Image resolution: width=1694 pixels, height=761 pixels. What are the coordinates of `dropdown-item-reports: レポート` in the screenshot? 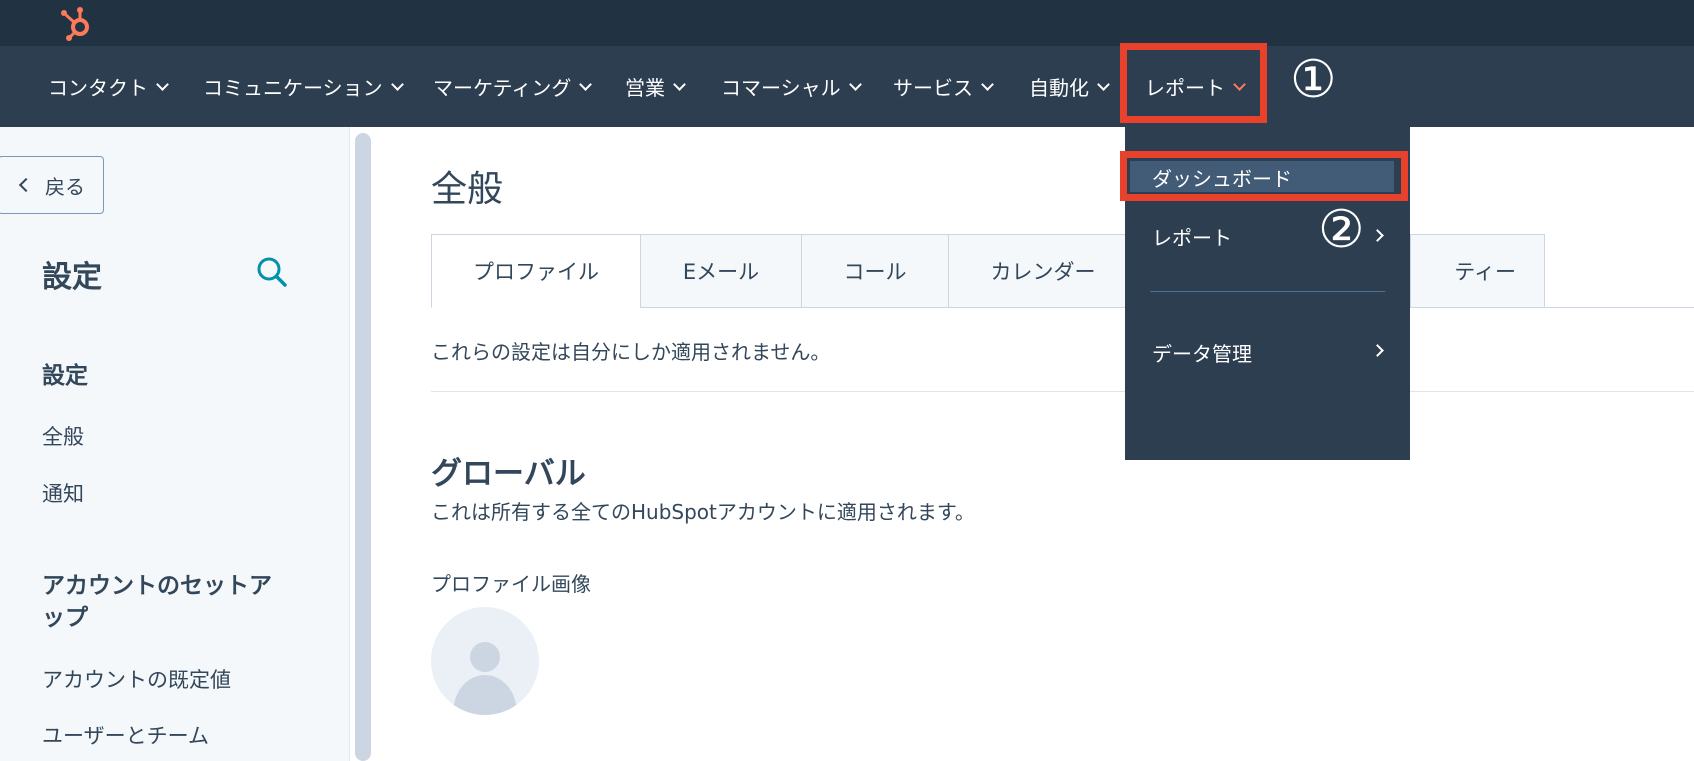 It's located at (1192, 236).